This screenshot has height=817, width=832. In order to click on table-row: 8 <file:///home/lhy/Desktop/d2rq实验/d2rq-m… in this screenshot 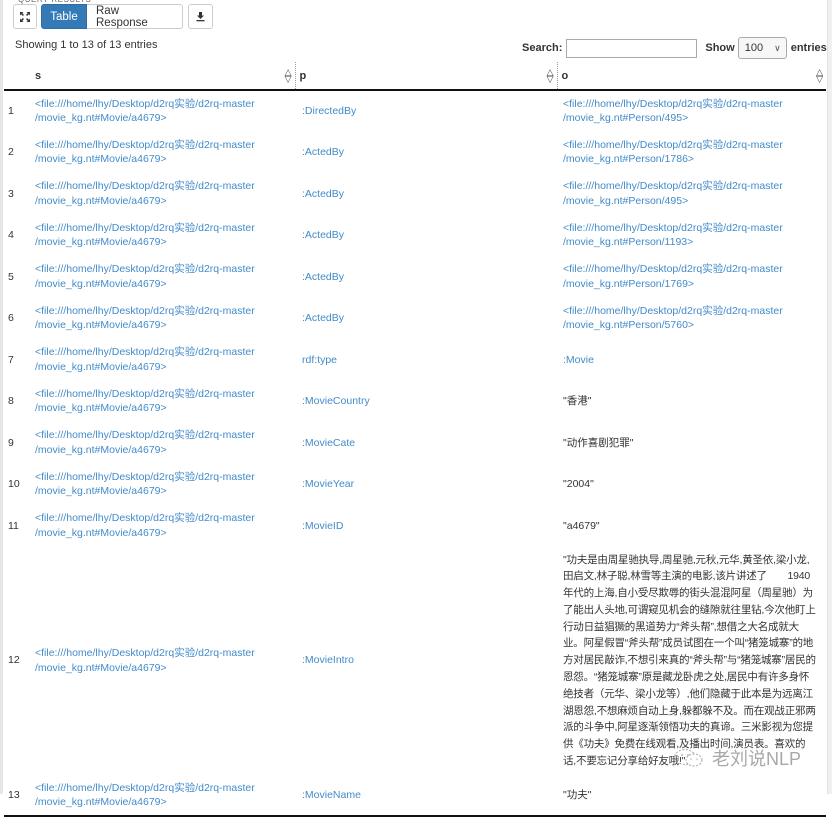, I will do `click(415, 402)`.